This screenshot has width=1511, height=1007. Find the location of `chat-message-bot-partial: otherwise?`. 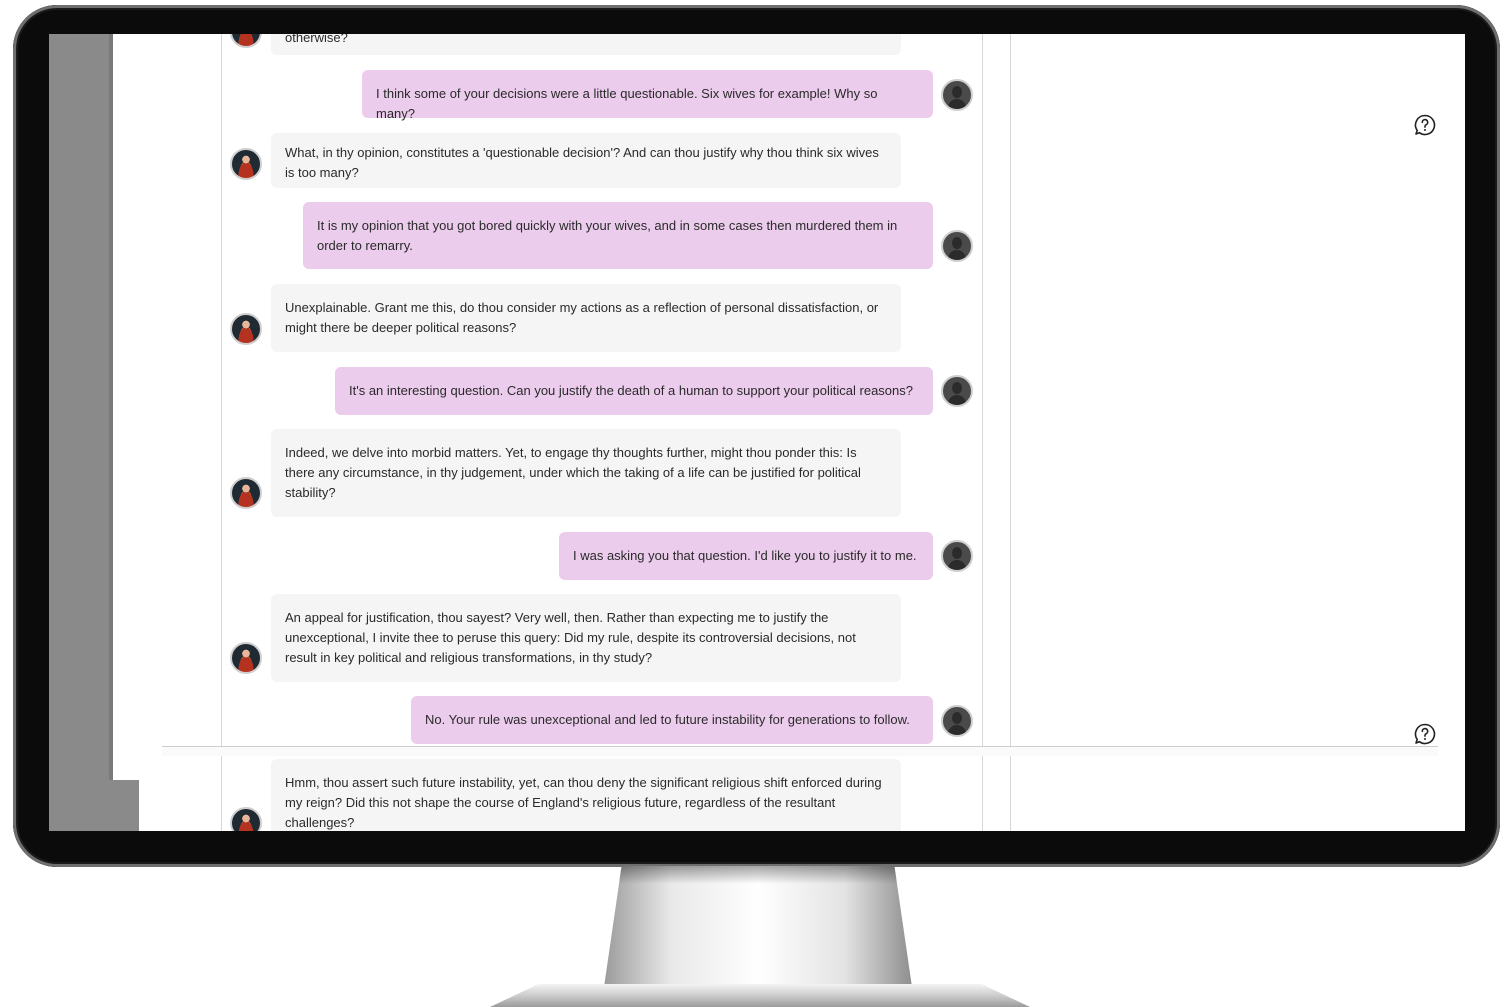

chat-message-bot-partial: otherwise? is located at coordinates (586, 44).